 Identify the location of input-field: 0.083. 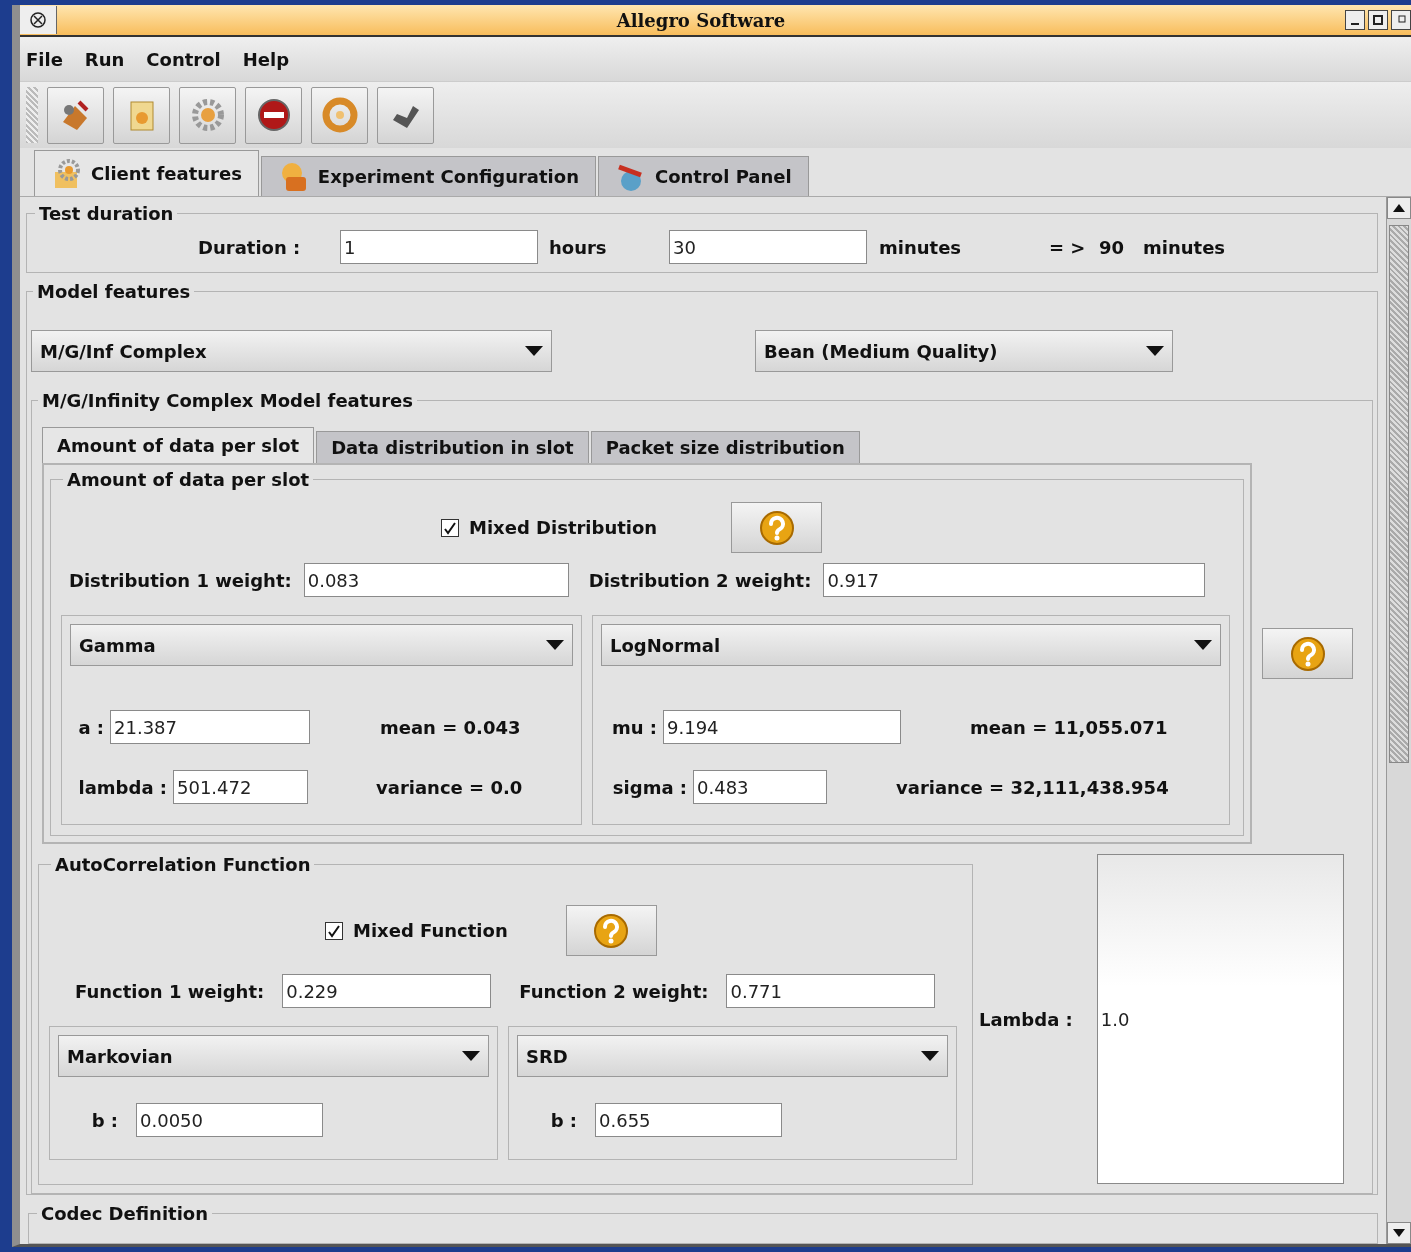
(436, 580).